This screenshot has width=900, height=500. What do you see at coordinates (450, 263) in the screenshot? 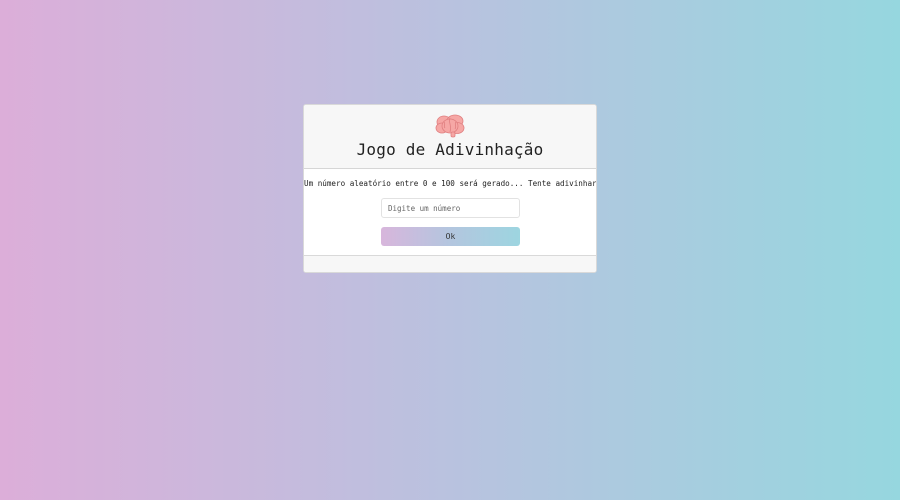
I see `card-footer` at bounding box center [450, 263].